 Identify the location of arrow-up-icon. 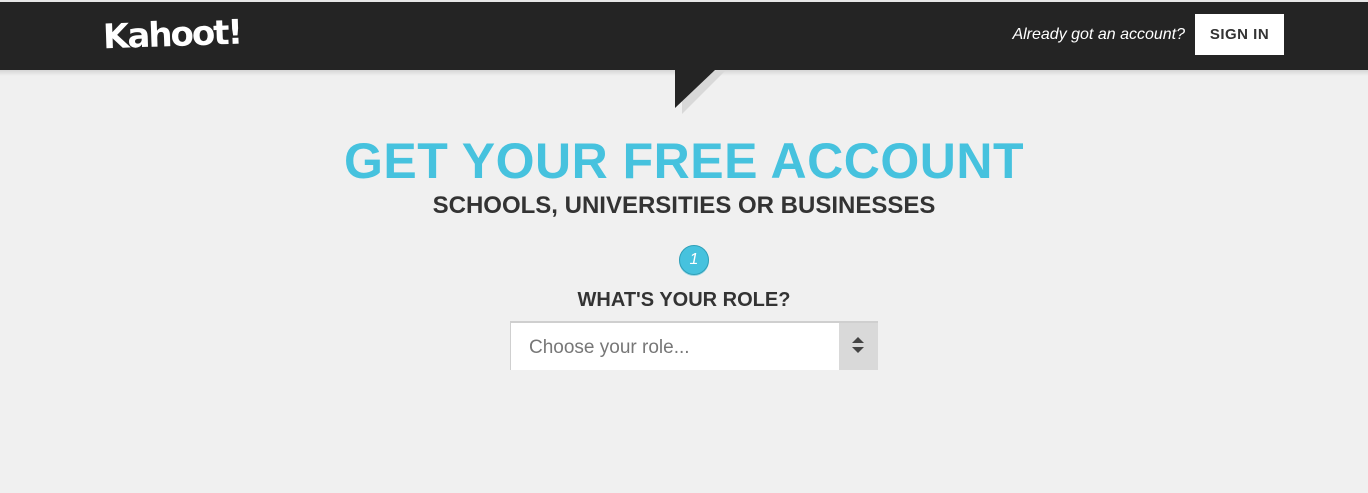
(858, 340).